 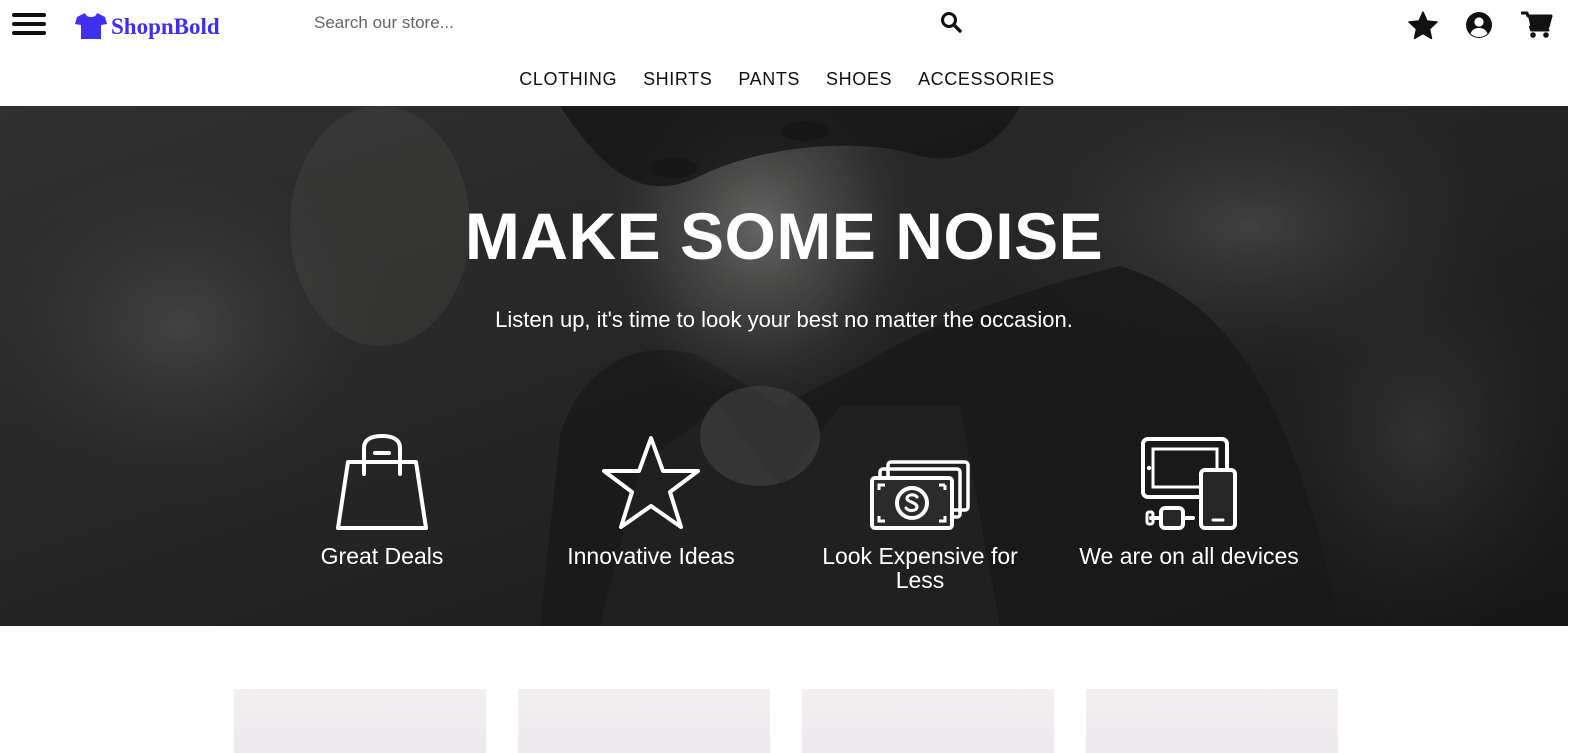 I want to click on star-icon, so click(x=1423, y=25).